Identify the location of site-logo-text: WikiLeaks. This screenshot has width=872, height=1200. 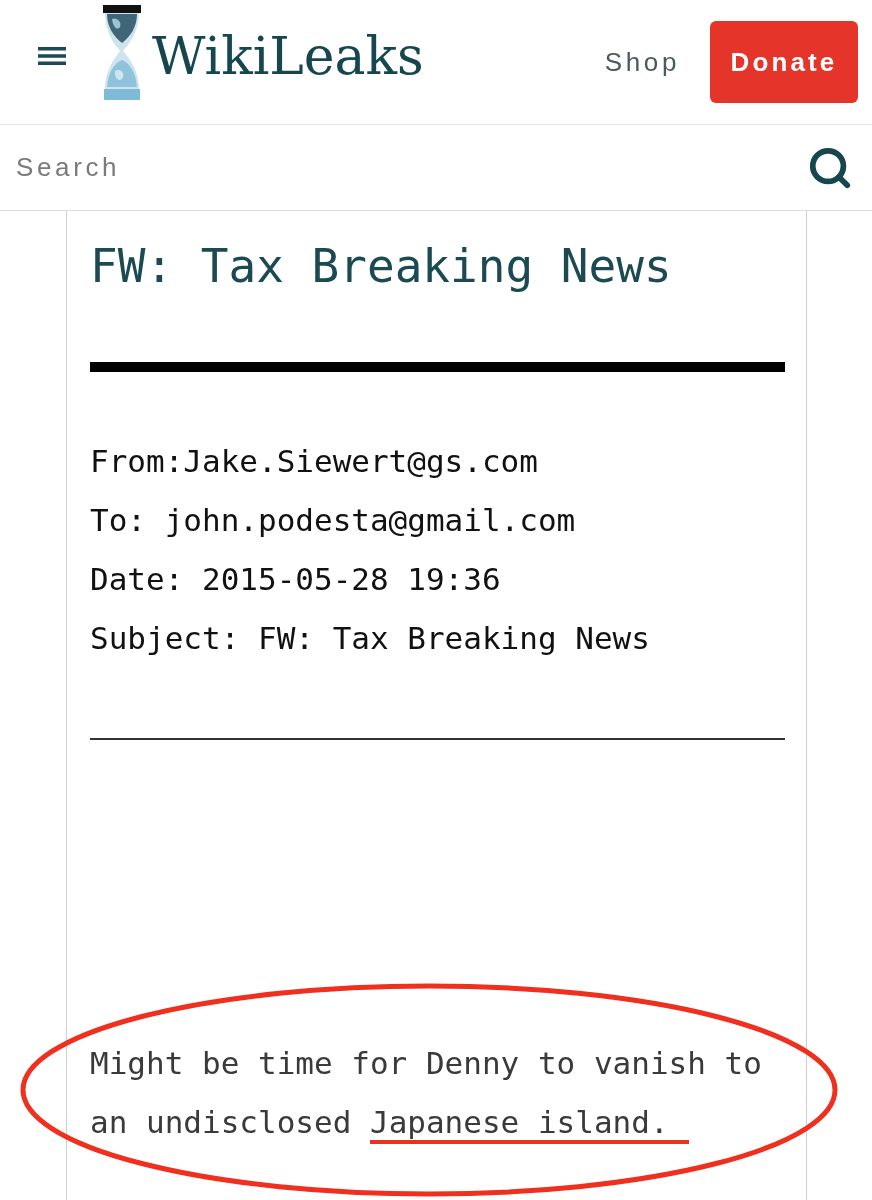
(288, 56).